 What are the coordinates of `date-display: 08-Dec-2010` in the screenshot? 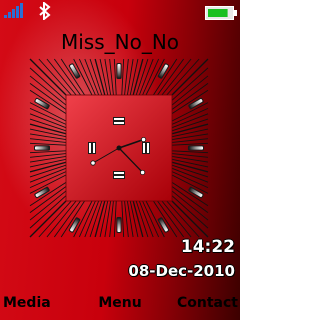 It's located at (181, 271).